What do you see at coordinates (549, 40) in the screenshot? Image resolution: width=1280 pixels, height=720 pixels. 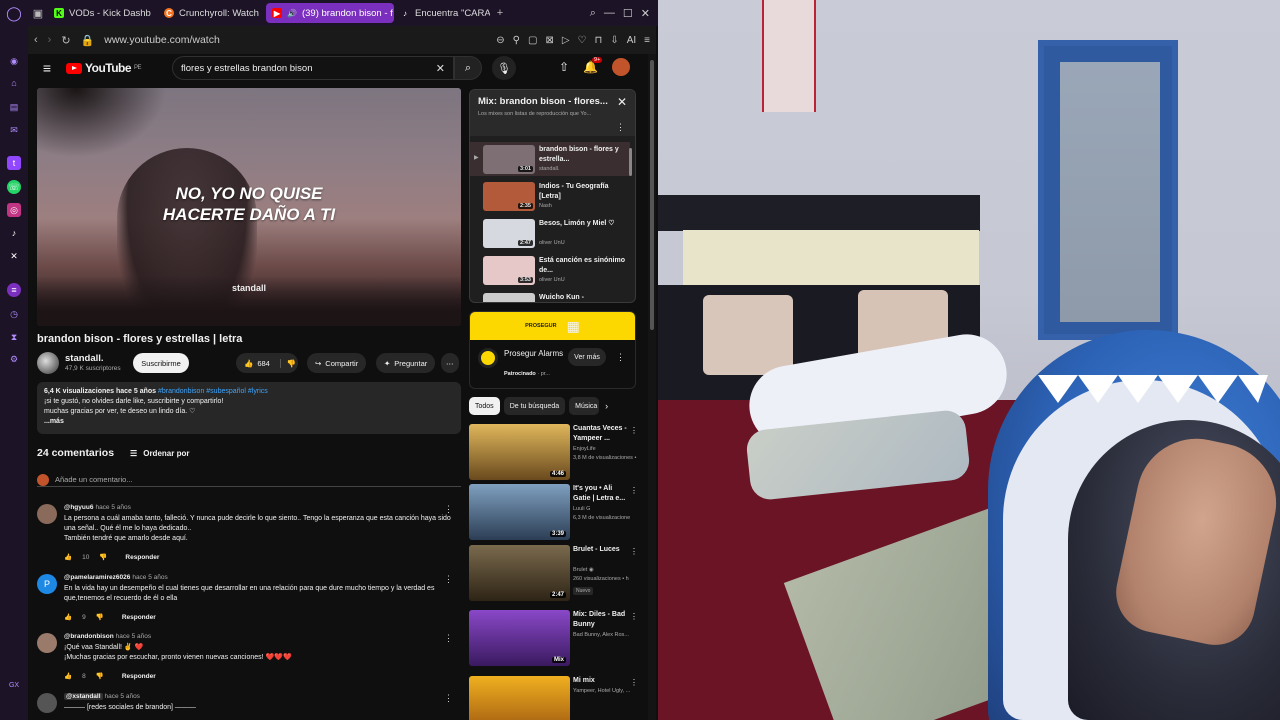 I see `vpn-icon: ⊠` at bounding box center [549, 40].